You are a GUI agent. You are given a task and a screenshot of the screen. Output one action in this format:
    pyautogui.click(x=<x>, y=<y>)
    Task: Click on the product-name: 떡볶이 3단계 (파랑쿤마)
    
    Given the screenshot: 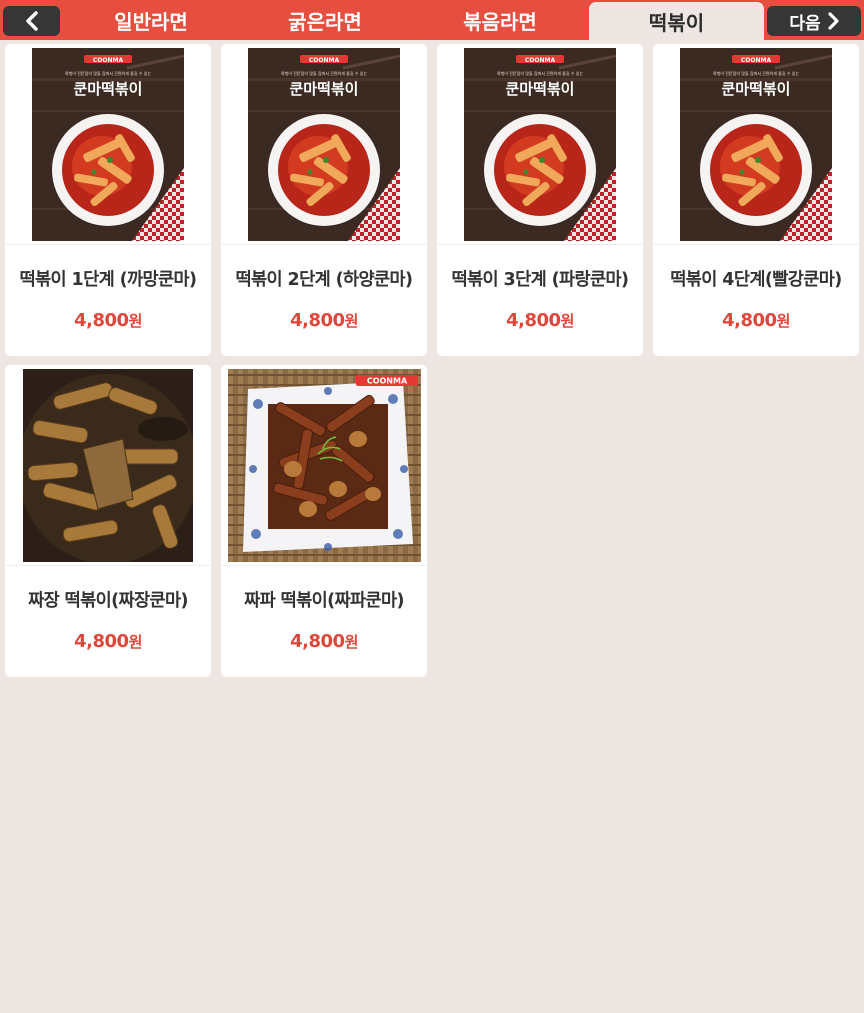 What is the action you would take?
    pyautogui.click(x=540, y=280)
    